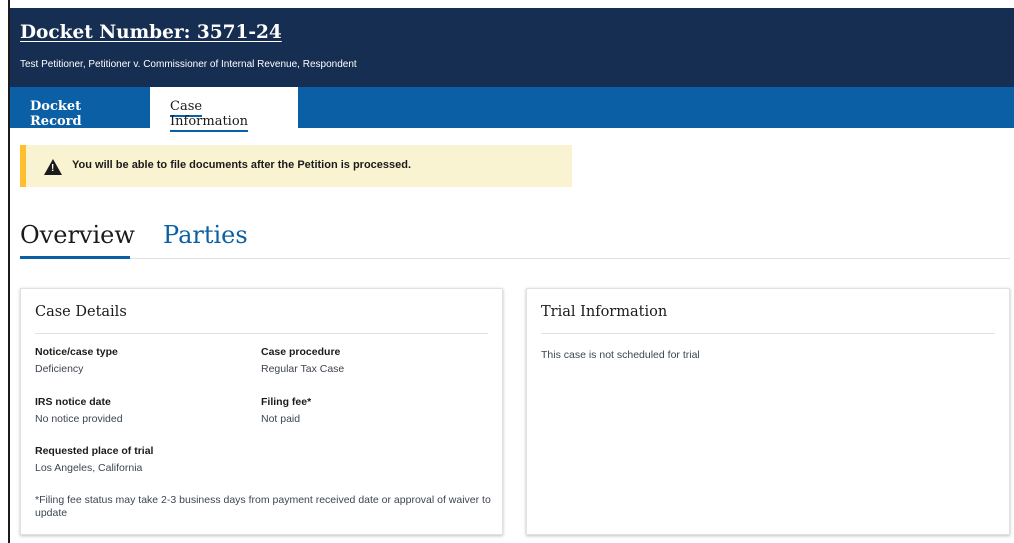 The width and height of the screenshot is (1014, 543). Describe the element at coordinates (73, 402) in the screenshot. I see `irs-notice-date-label: IRS notice date` at that location.